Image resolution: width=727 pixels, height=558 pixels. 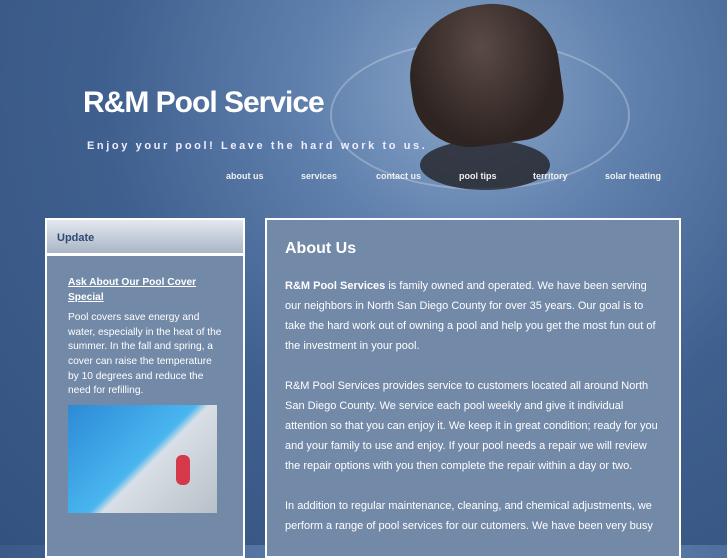 I want to click on company-name: R&M Pool Services, so click(x=335, y=286).